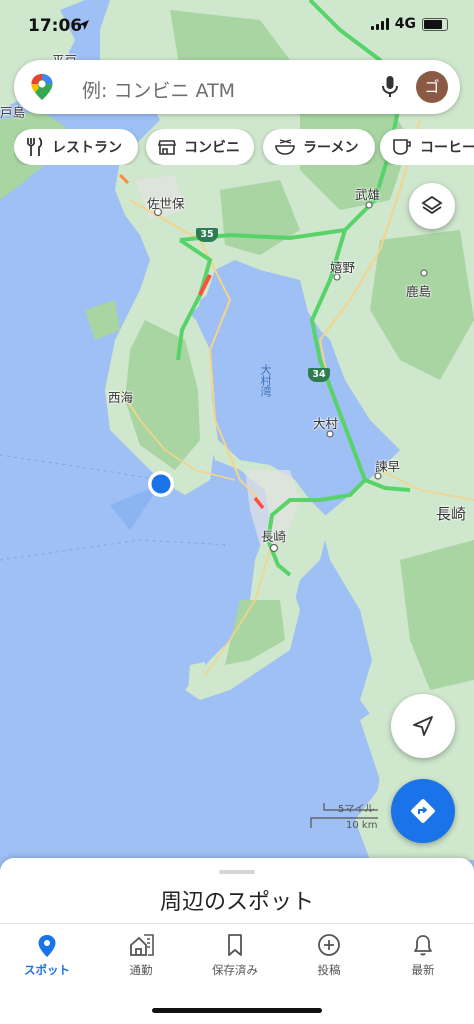 The height and width of the screenshot is (1024, 474). I want to click on water-label: 大村湾, so click(265, 380).